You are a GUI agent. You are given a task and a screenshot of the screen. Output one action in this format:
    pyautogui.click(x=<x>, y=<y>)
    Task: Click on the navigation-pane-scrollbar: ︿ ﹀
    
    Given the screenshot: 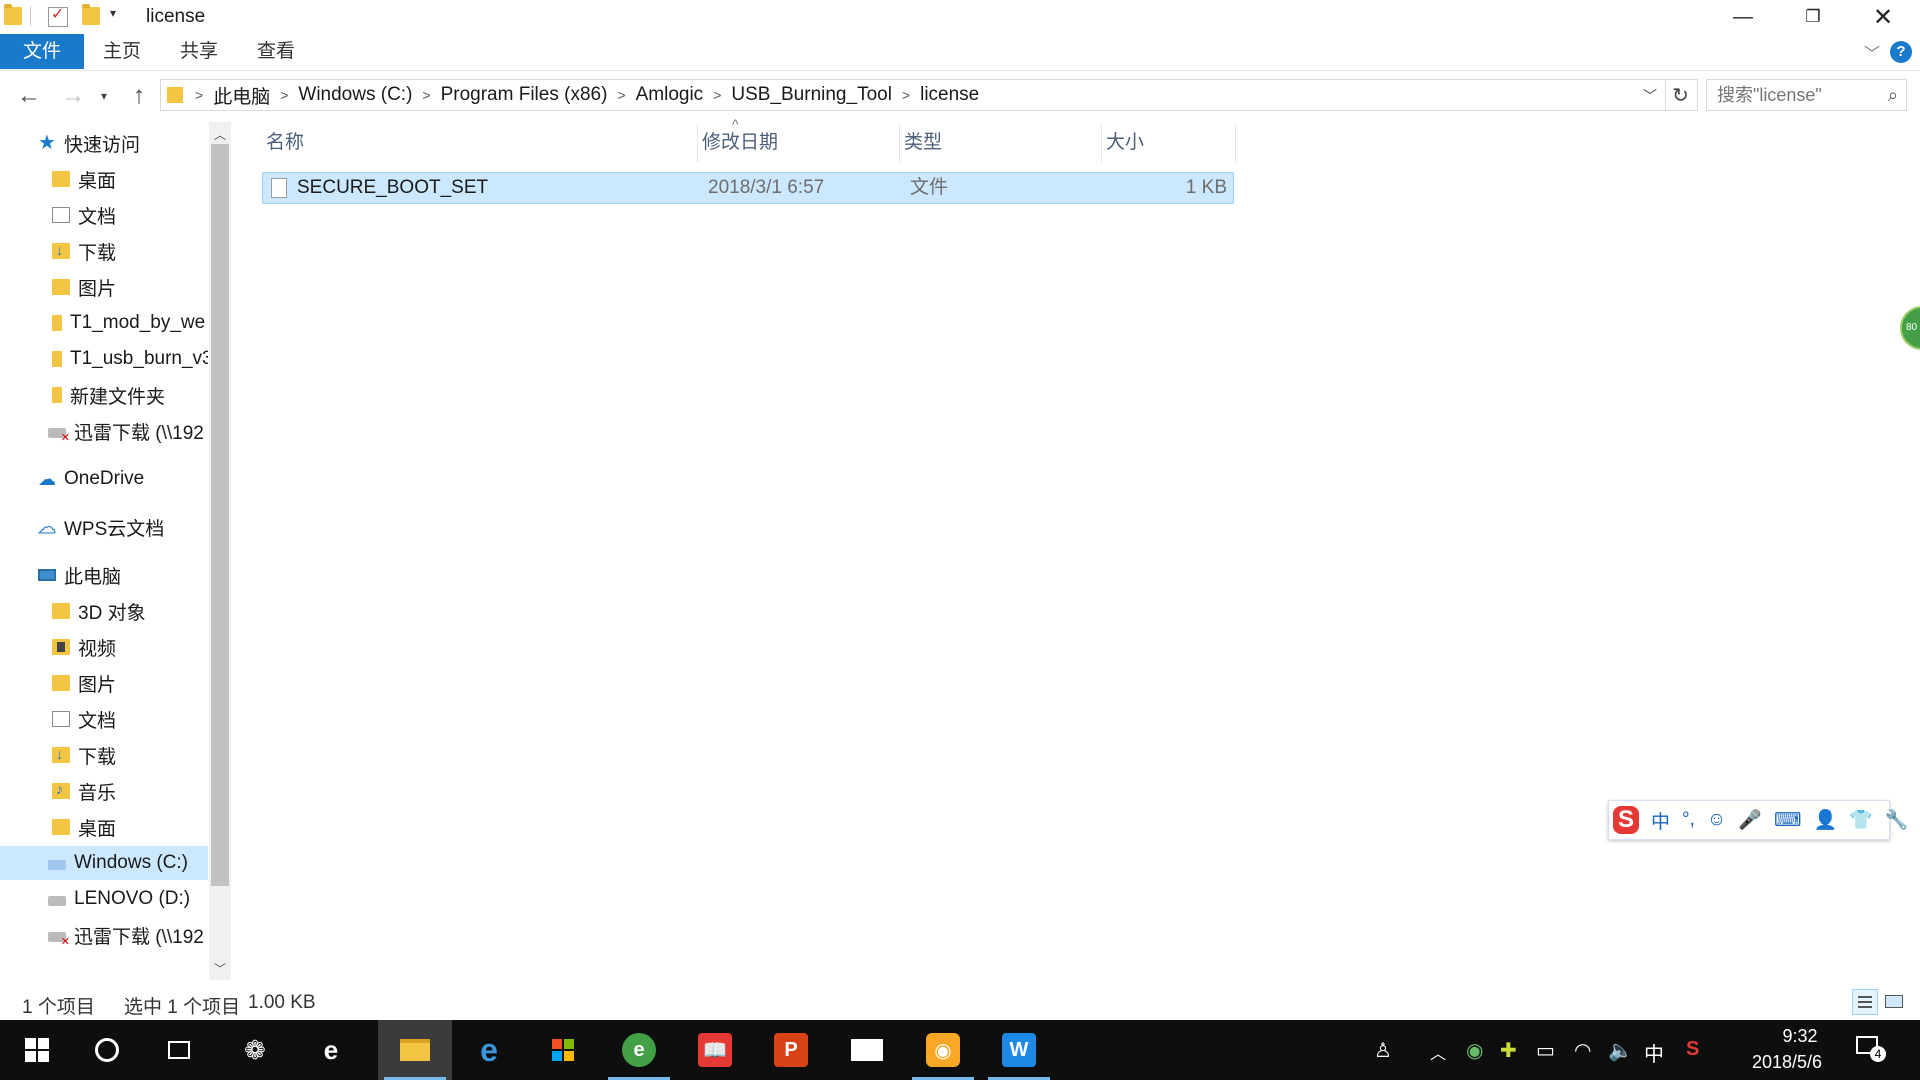 What is the action you would take?
    pyautogui.click(x=220, y=551)
    